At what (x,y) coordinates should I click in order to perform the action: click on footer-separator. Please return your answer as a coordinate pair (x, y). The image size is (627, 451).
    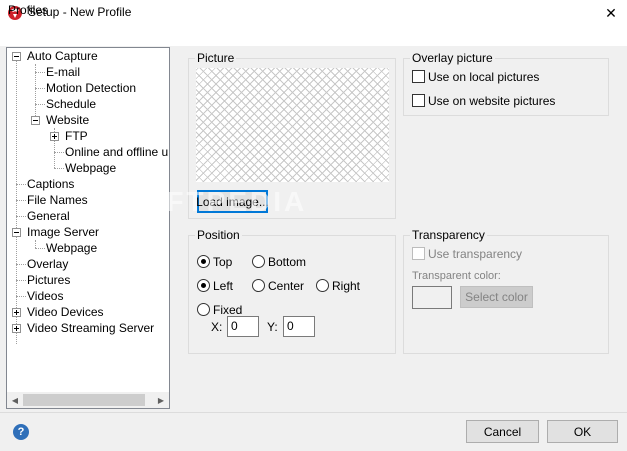
    Looking at the image, I should click on (313, 412).